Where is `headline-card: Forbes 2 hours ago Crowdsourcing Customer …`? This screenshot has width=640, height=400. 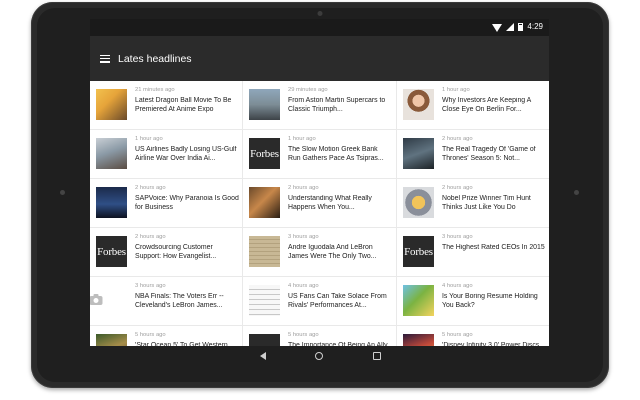 headline-card: Forbes 2 hours ago Crowdsourcing Customer … is located at coordinates (166, 252).